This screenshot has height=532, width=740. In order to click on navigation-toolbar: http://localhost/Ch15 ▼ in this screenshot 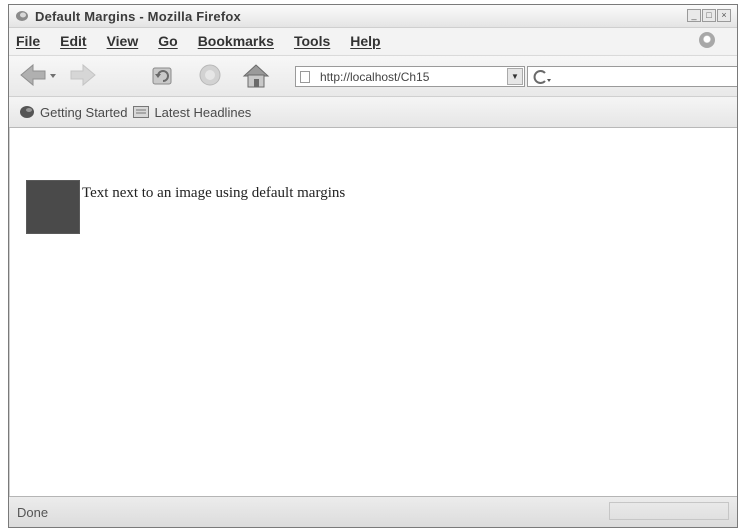, I will do `click(373, 76)`.